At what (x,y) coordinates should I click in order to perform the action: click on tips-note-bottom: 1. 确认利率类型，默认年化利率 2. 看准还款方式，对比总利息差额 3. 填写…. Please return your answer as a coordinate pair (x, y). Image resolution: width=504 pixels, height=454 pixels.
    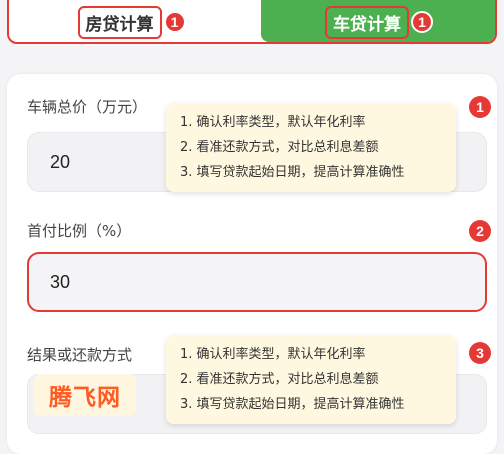
    Looking at the image, I should click on (311, 379).